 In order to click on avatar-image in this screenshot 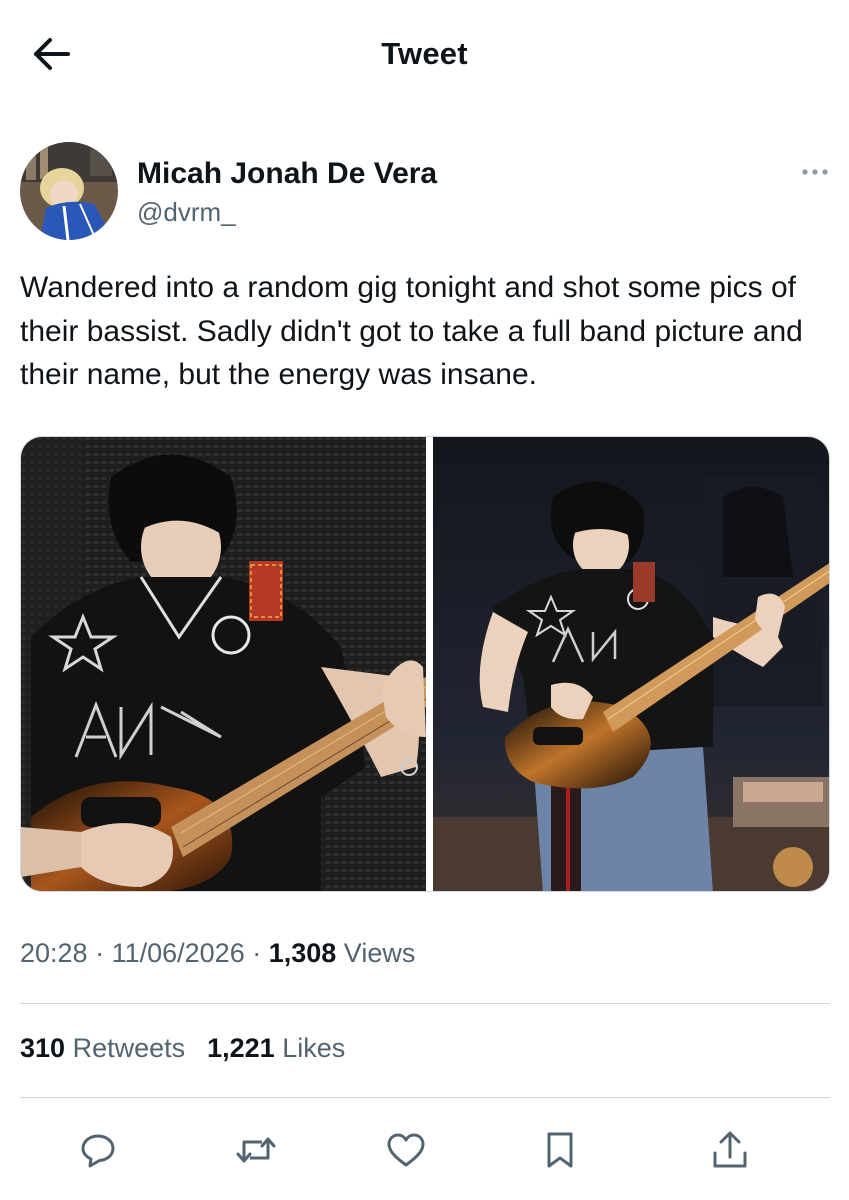, I will do `click(69, 191)`.